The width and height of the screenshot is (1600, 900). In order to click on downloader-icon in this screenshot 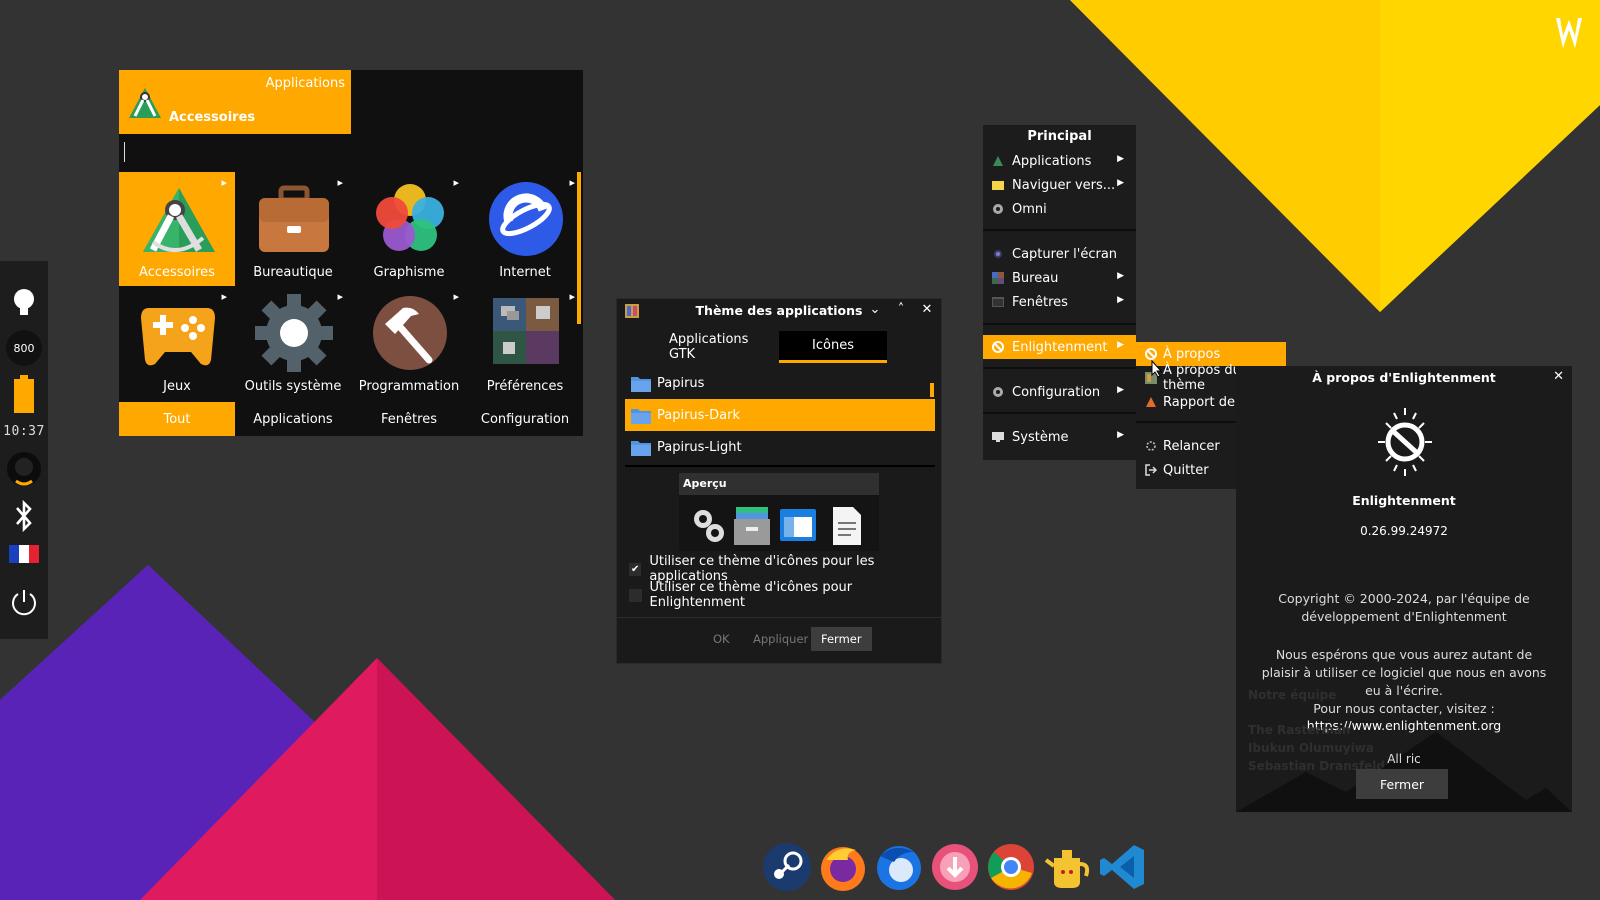, I will do `click(955, 867)`.